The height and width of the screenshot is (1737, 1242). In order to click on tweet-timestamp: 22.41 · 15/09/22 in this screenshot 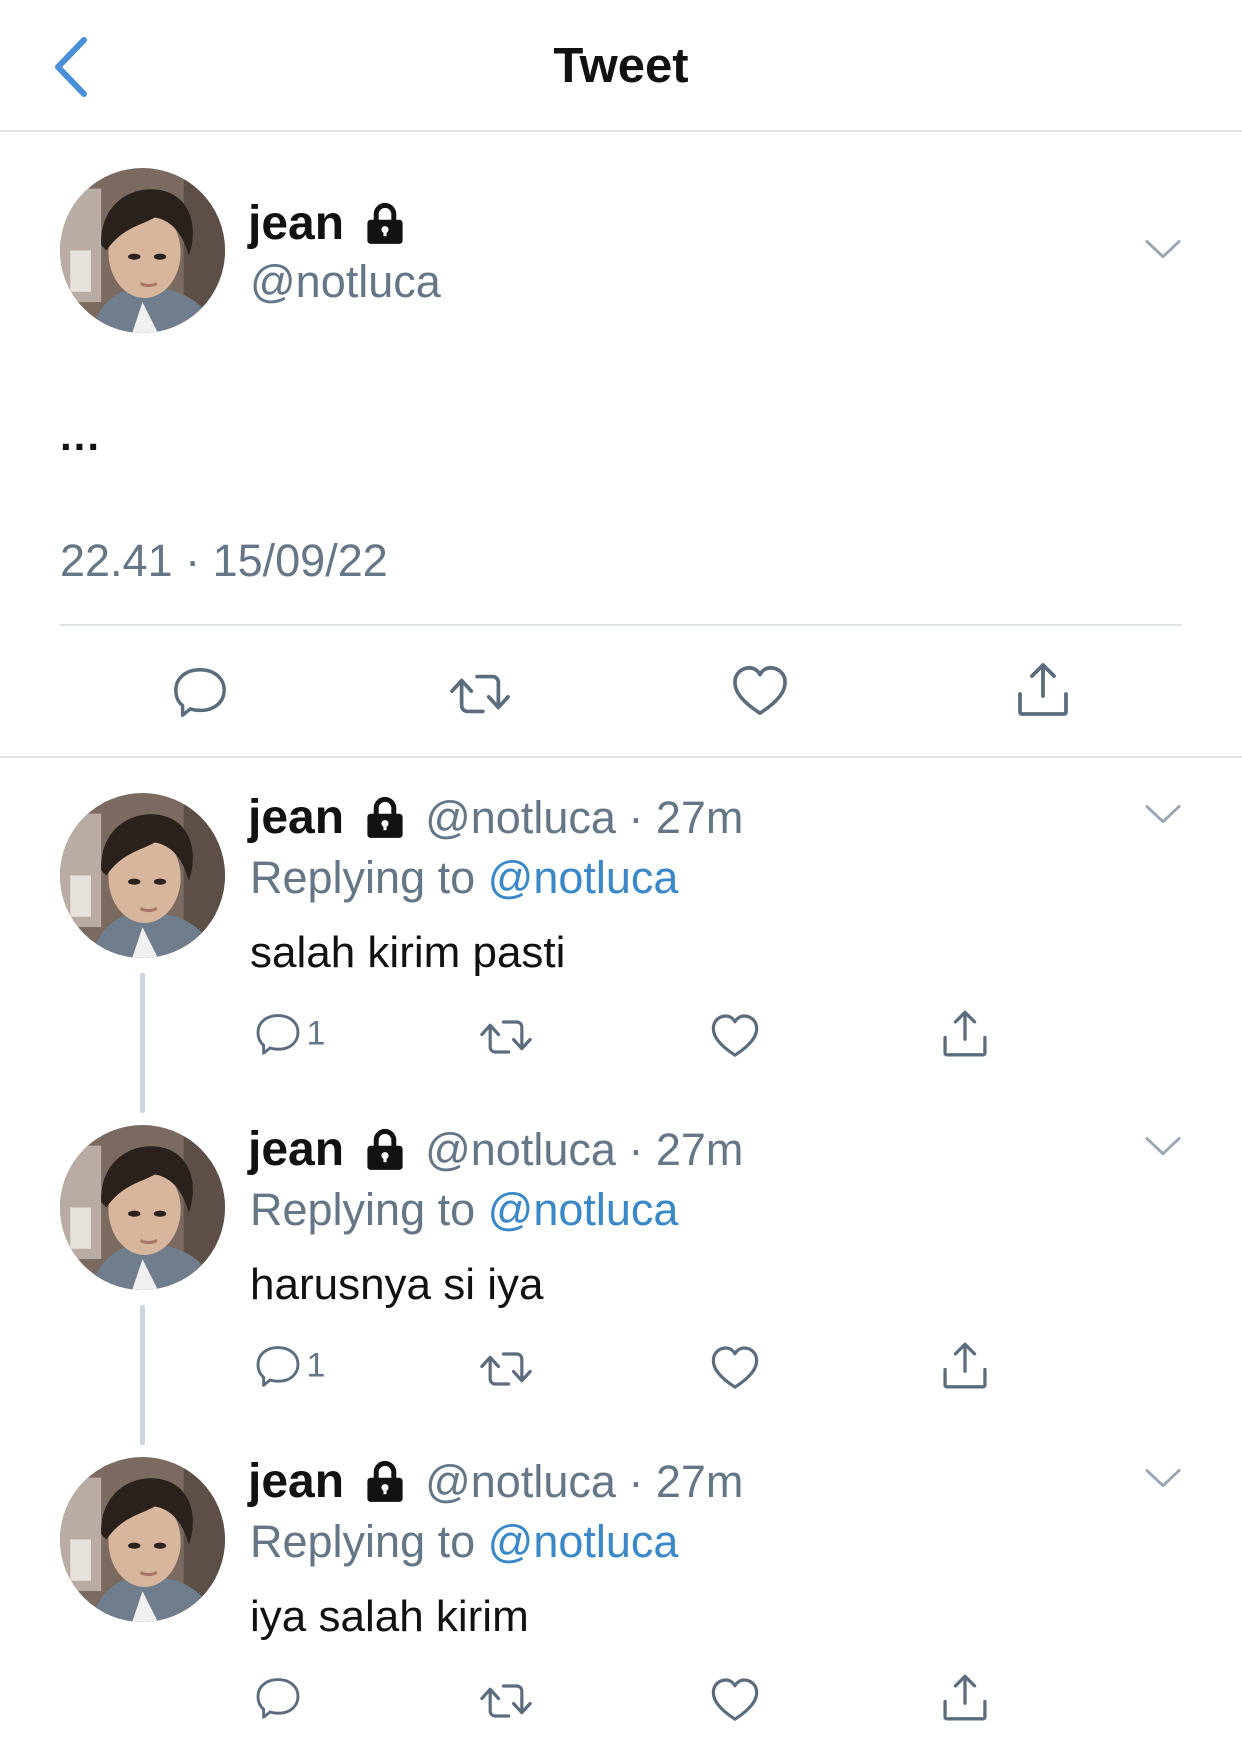, I will do `click(224, 561)`.